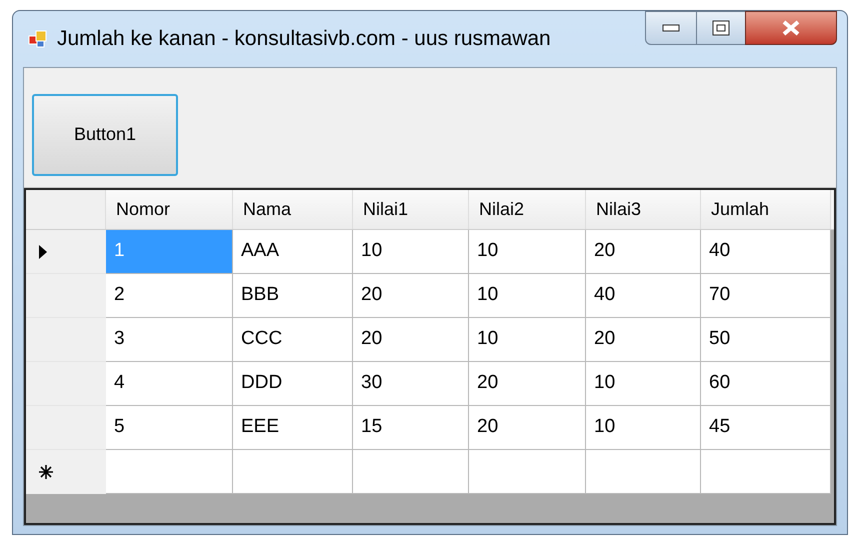 The image size is (852, 539). I want to click on maximize-icon, so click(721, 28).